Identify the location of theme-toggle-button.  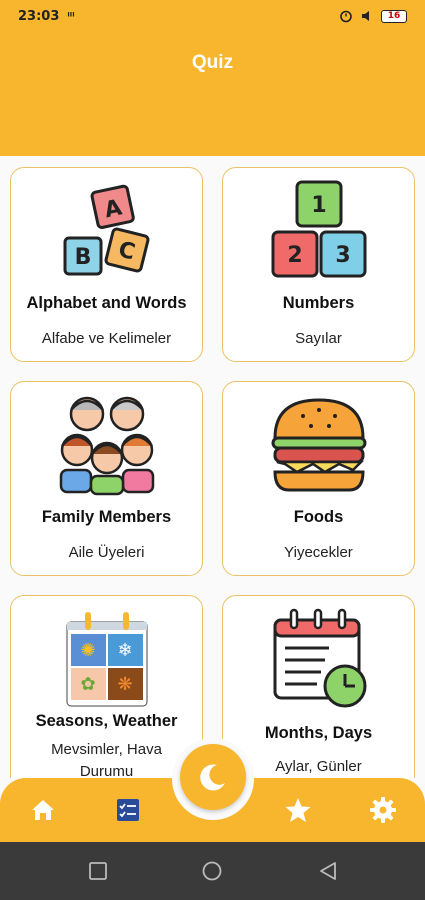
(213, 777).